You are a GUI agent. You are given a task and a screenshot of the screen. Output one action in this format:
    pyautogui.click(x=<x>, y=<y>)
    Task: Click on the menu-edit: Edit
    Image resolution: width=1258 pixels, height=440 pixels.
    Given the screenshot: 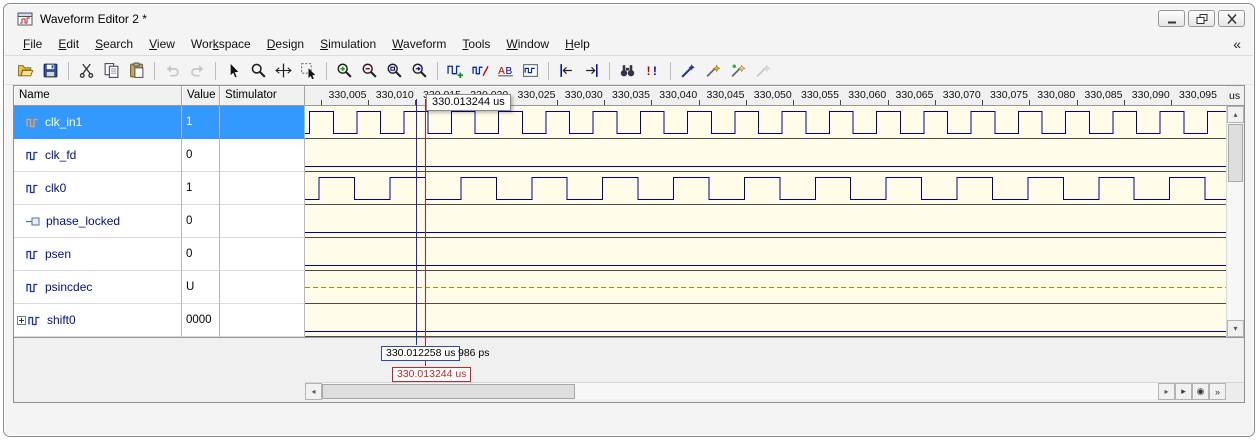 What is the action you would take?
    pyautogui.click(x=68, y=44)
    